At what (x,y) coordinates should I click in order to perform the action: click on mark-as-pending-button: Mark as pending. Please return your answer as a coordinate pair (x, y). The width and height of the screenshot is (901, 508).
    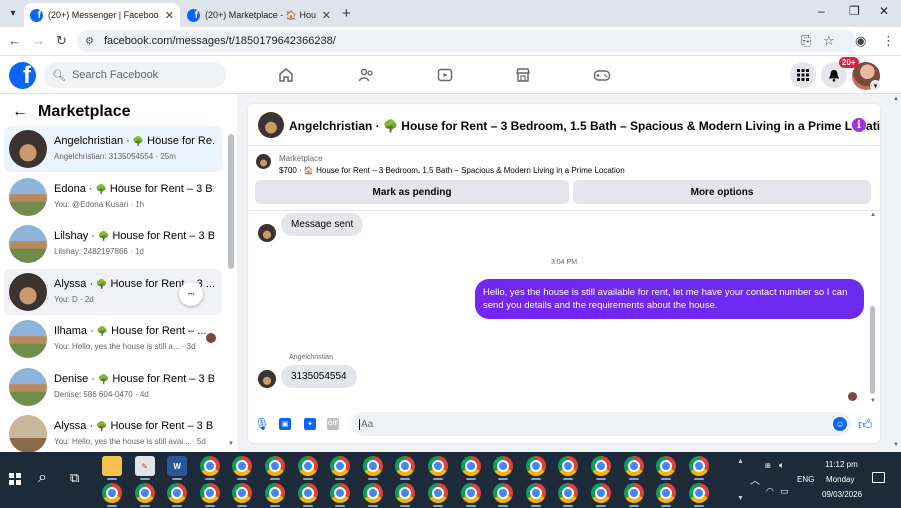
    Looking at the image, I should click on (412, 192).